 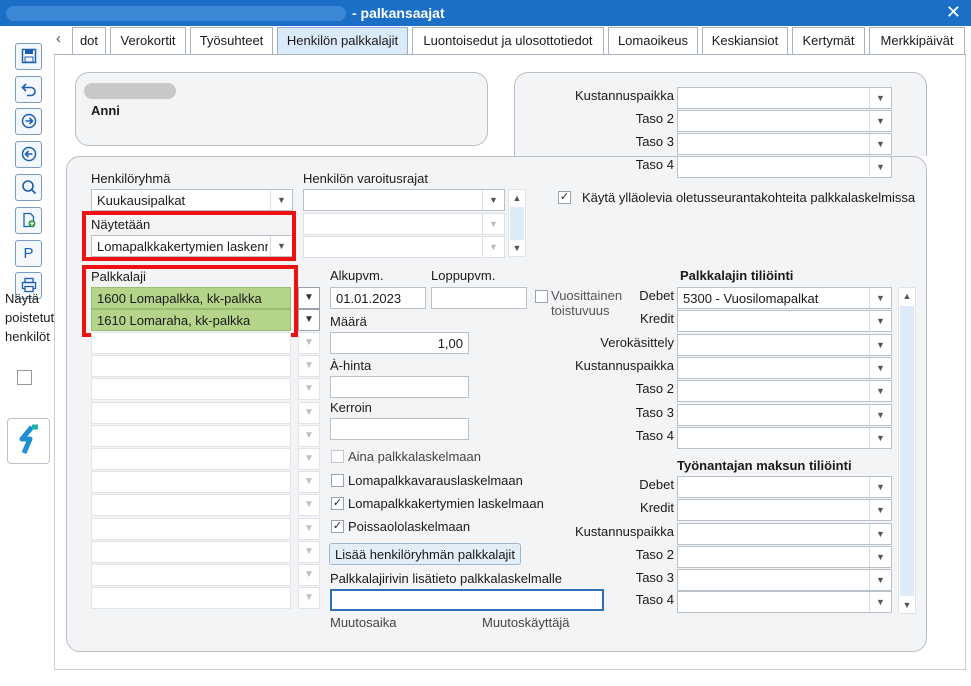 What do you see at coordinates (784, 415) in the screenshot?
I see `acc-taso3-select: ▼` at bounding box center [784, 415].